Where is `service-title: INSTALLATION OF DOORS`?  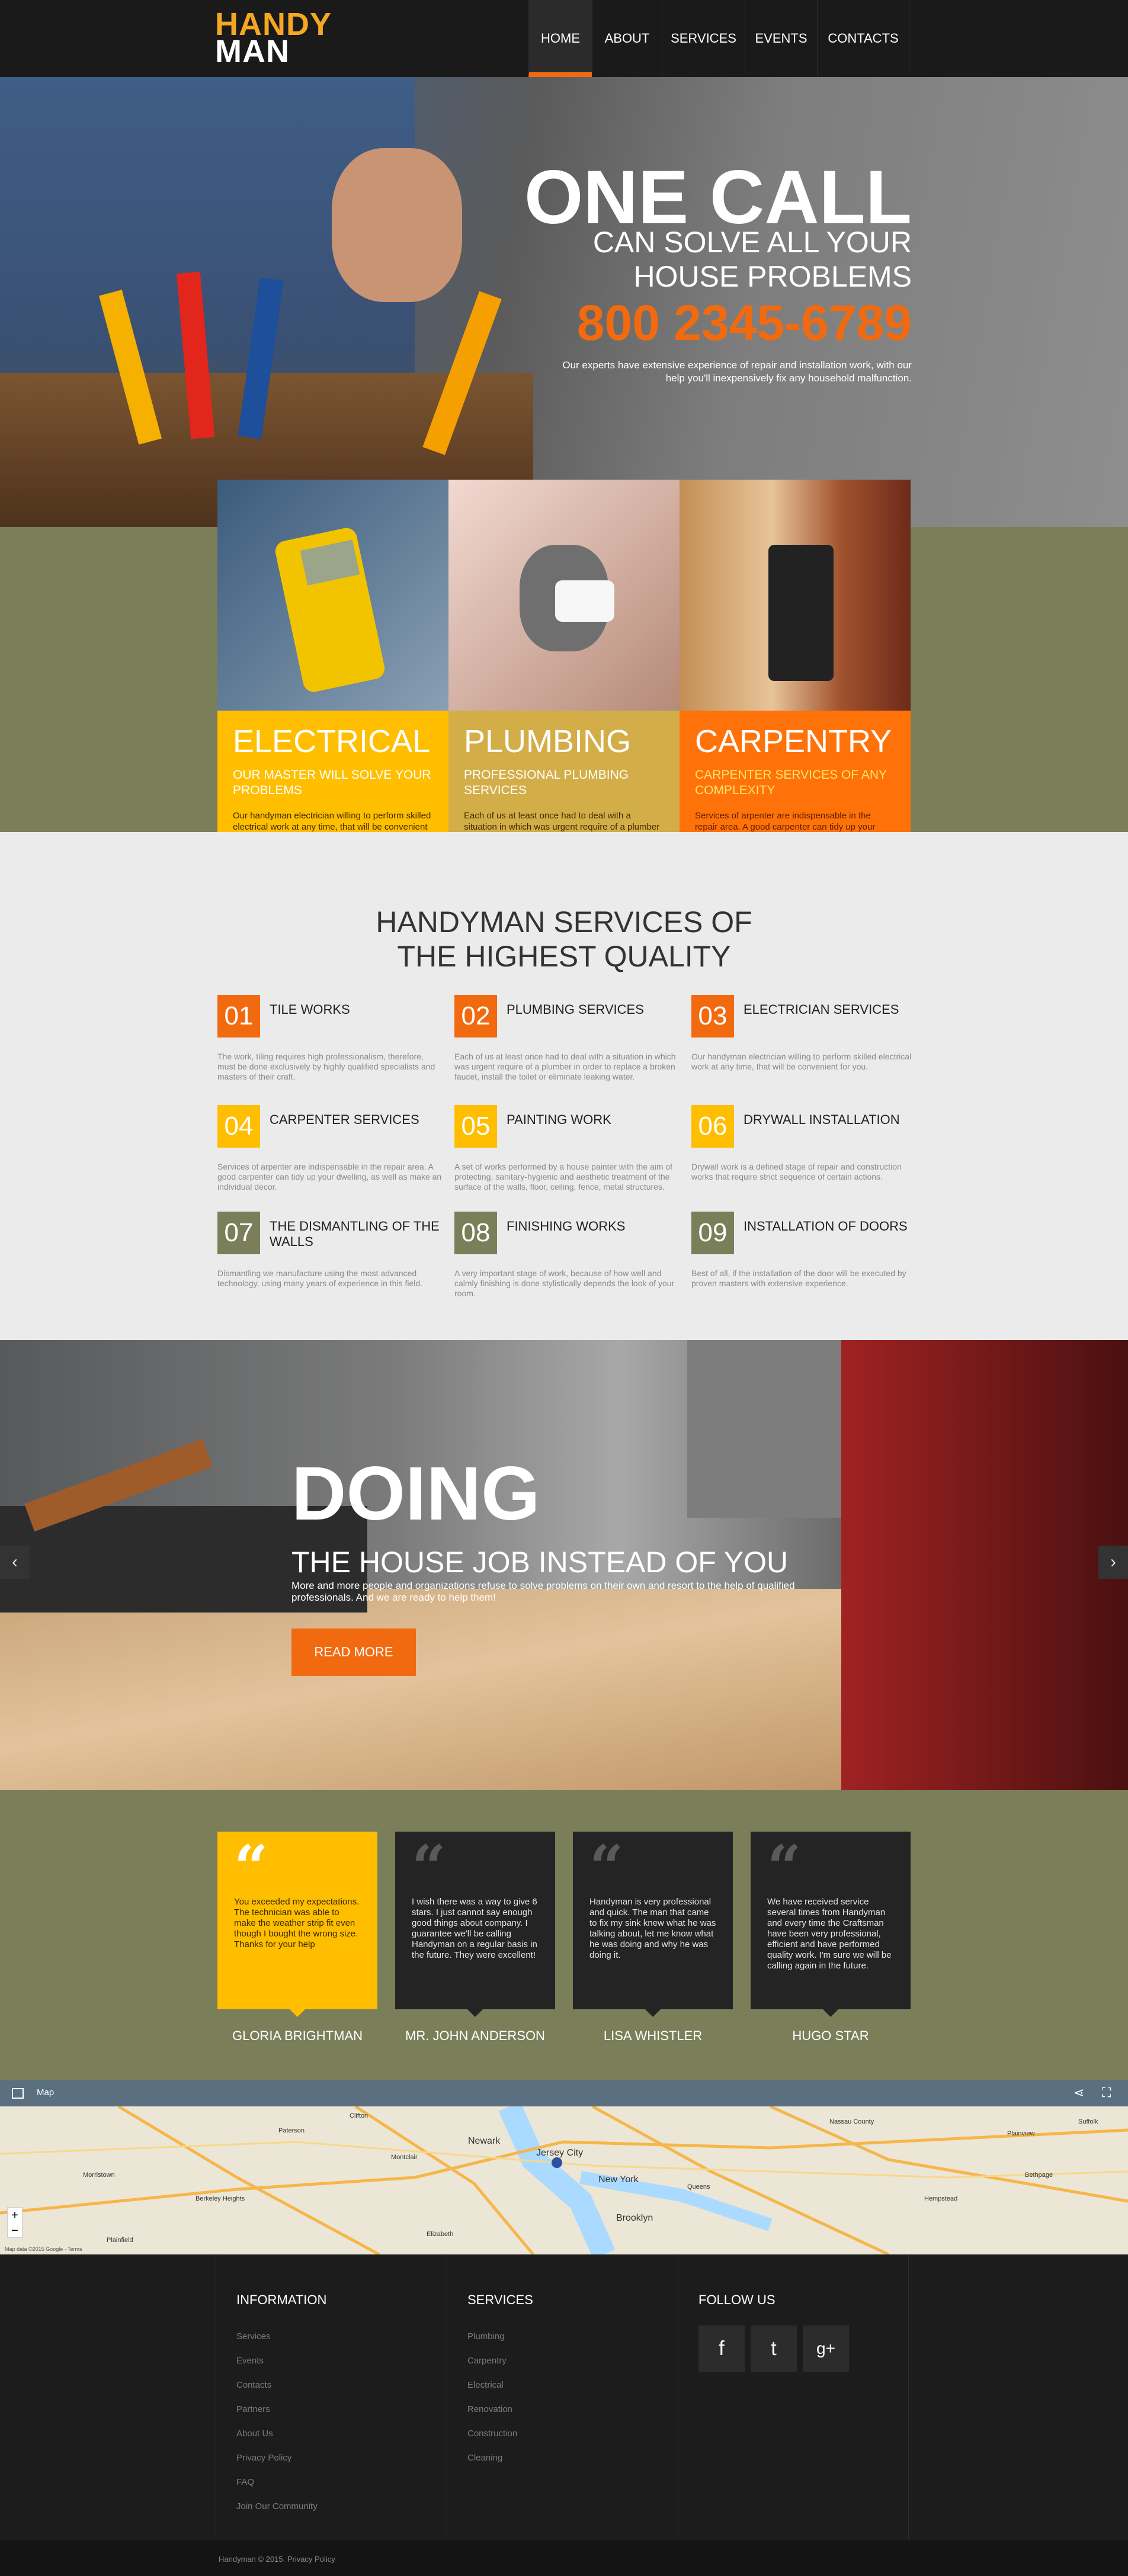
service-title: INSTALLATION OF DOORS is located at coordinates (832, 1226).